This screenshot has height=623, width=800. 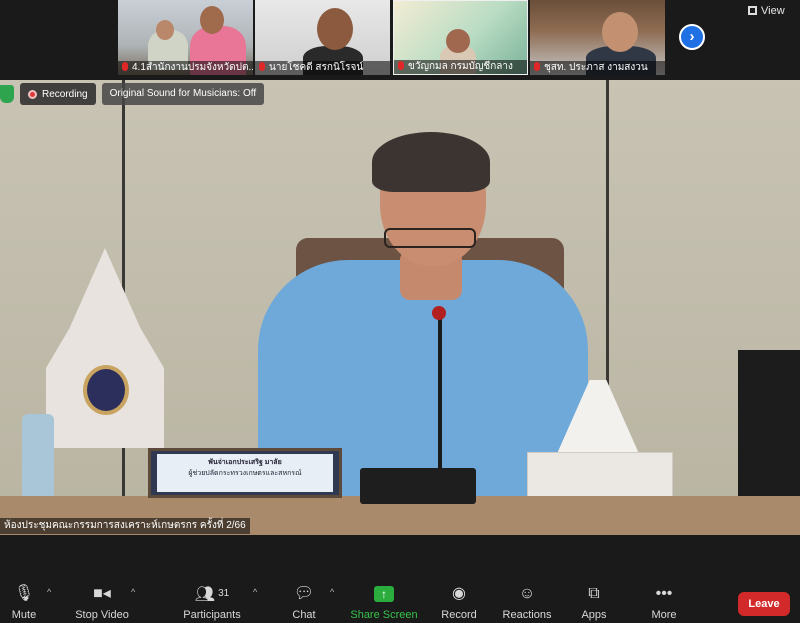 I want to click on glasses, so click(x=430, y=238).